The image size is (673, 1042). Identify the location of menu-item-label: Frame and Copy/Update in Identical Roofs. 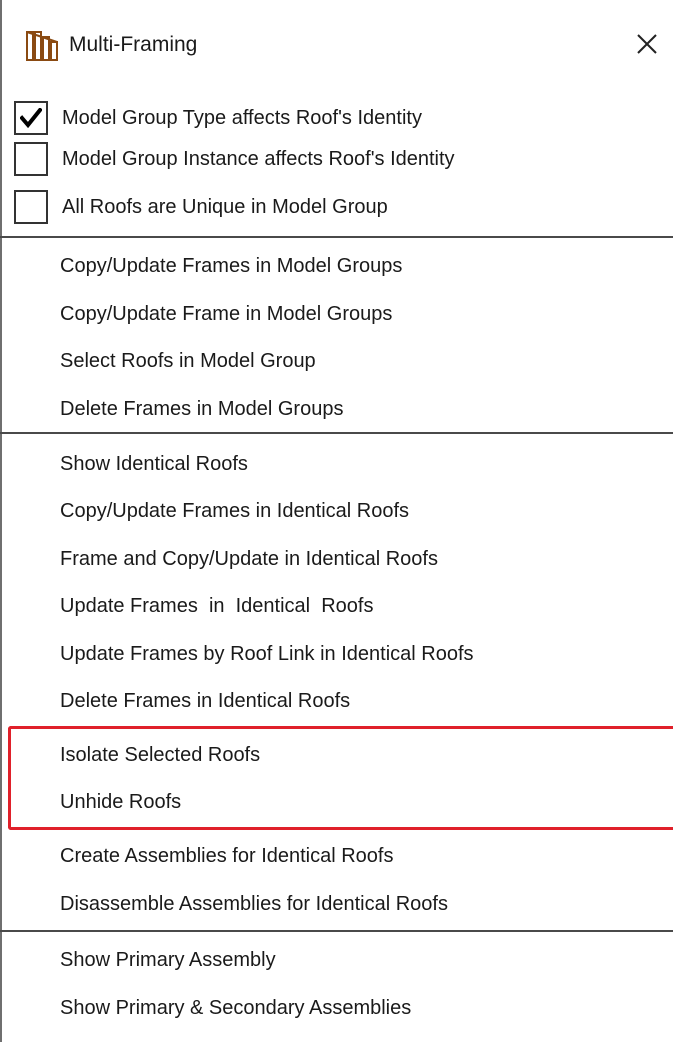
(249, 559).